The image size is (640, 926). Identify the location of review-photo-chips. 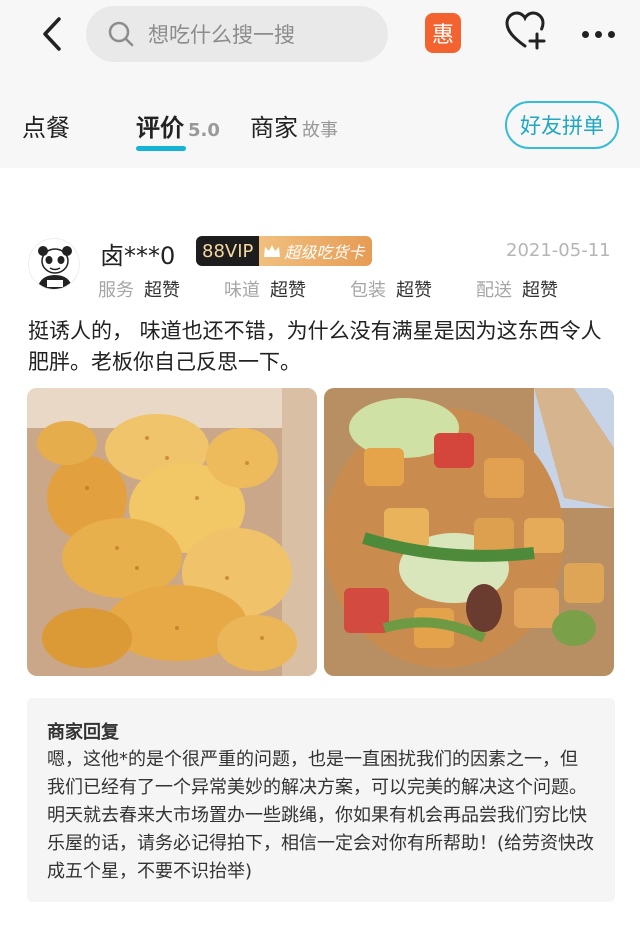
(172, 532).